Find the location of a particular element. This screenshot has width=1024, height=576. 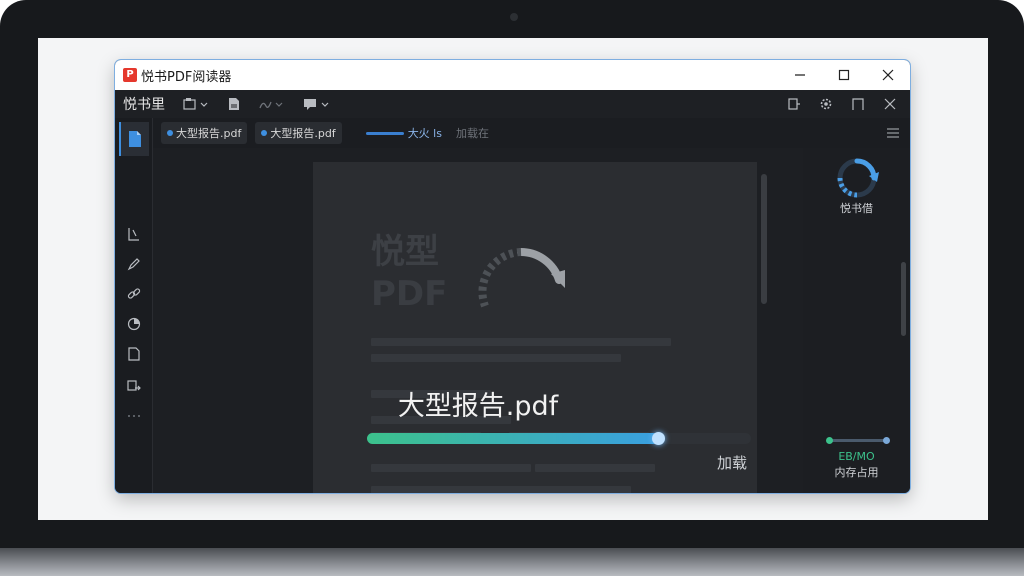

open-file-dropdown is located at coordinates (196, 104).